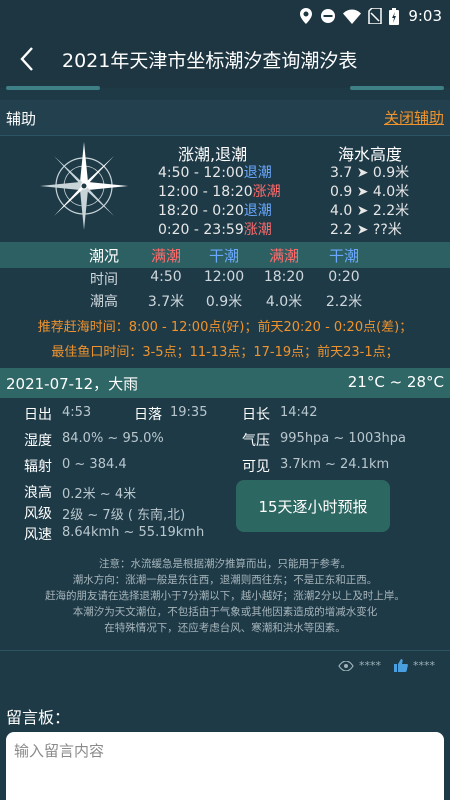  I want to click on visibility-label: 可见, so click(256, 467).